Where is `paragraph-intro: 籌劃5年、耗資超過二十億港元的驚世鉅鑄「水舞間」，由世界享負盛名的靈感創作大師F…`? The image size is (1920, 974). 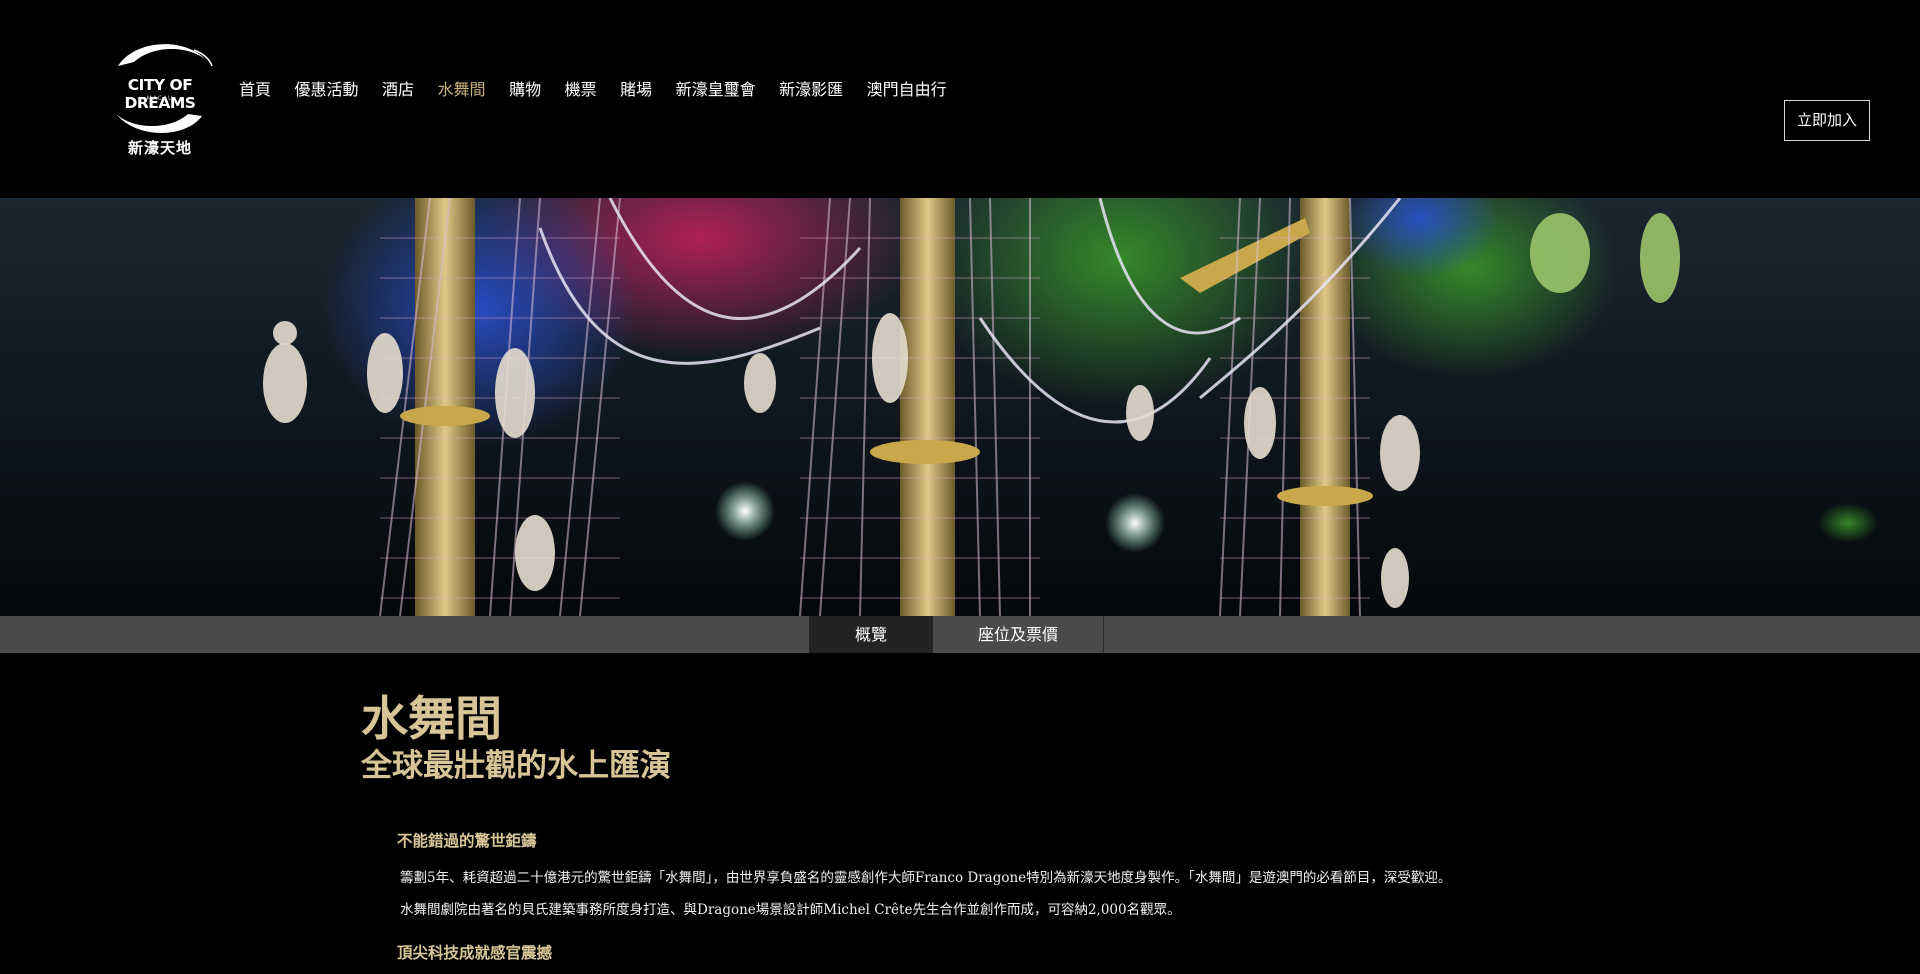 paragraph-intro: 籌劃5年、耗資超過二十億港元的驚世鉅鑄「水舞間」，由世界享負盛名的靈感創作大師F… is located at coordinates (926, 878).